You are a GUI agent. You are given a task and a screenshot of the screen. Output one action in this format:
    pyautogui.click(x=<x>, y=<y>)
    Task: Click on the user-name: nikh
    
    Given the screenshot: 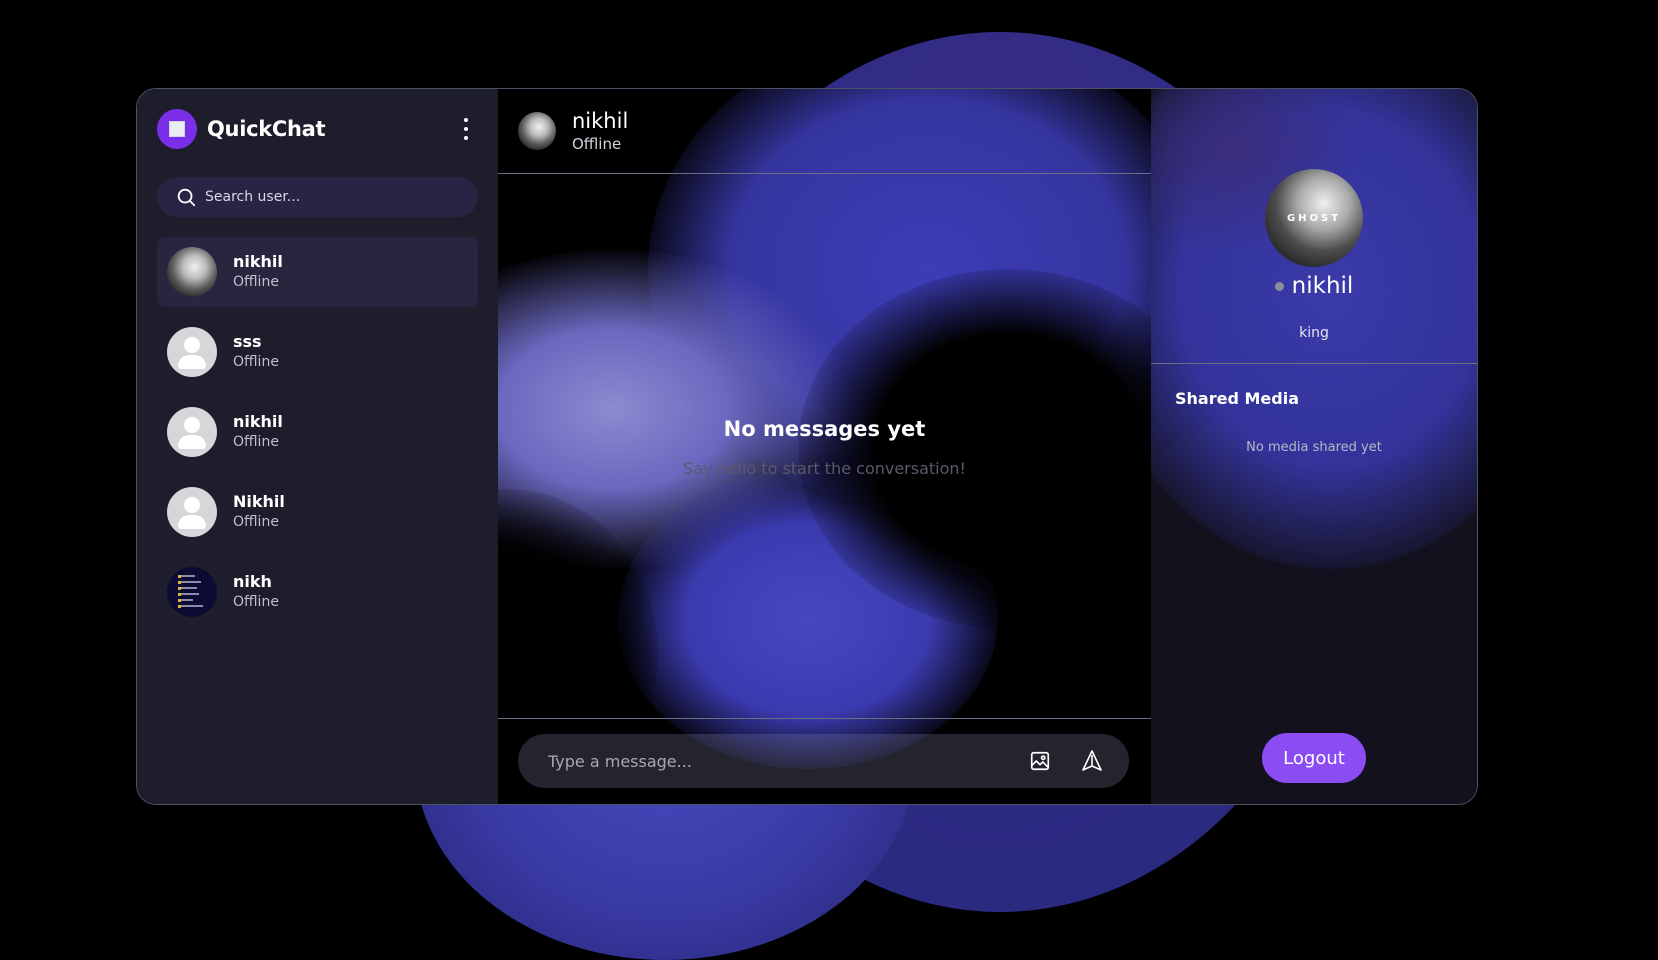 What is the action you would take?
    pyautogui.click(x=252, y=581)
    